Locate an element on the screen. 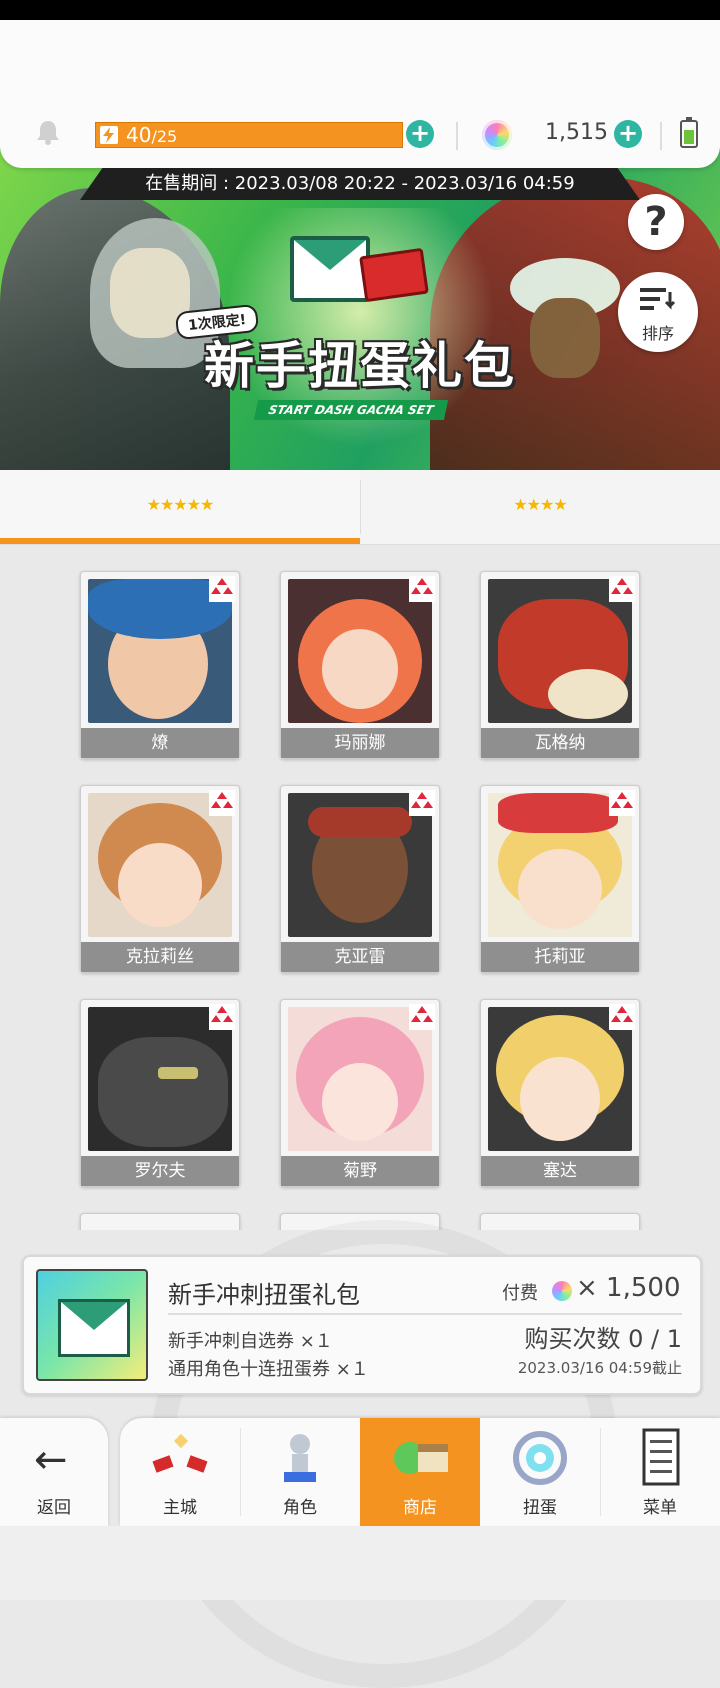 This screenshot has width=720, height=1688. character-card: ★★★★★ 克亚雷 is located at coordinates (360, 879).